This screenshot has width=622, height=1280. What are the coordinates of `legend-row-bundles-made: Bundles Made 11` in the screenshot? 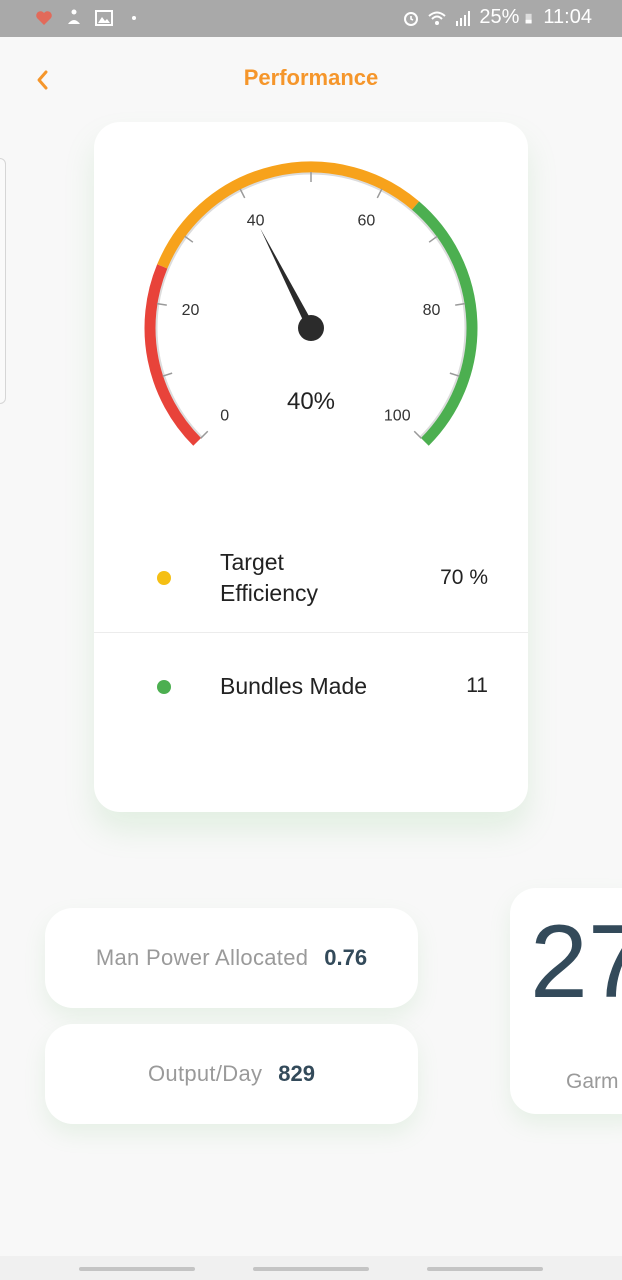 It's located at (311, 687).